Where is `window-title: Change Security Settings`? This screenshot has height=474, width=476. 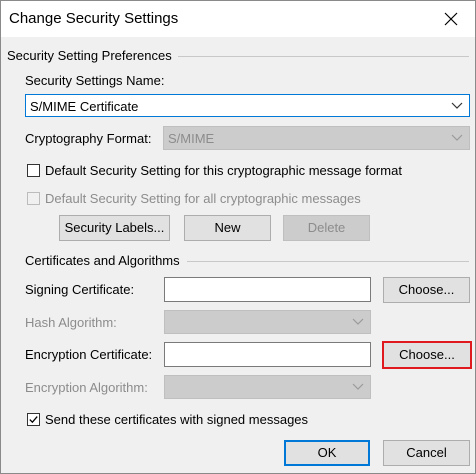
window-title: Change Security Settings is located at coordinates (94, 18).